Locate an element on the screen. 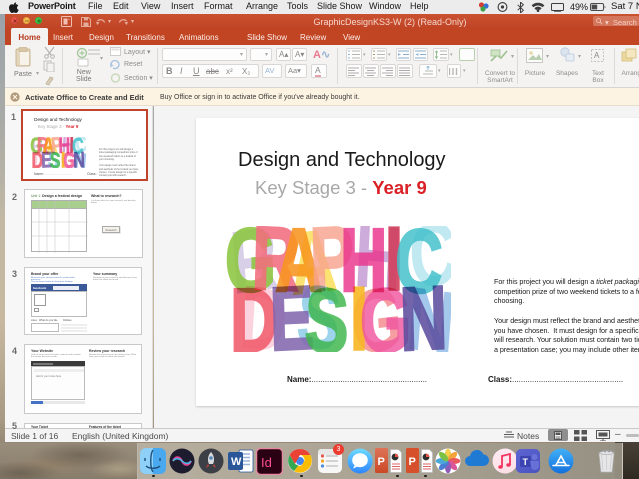 The height and width of the screenshot is (479, 639). svg-text: W is located at coordinates (236, 462).